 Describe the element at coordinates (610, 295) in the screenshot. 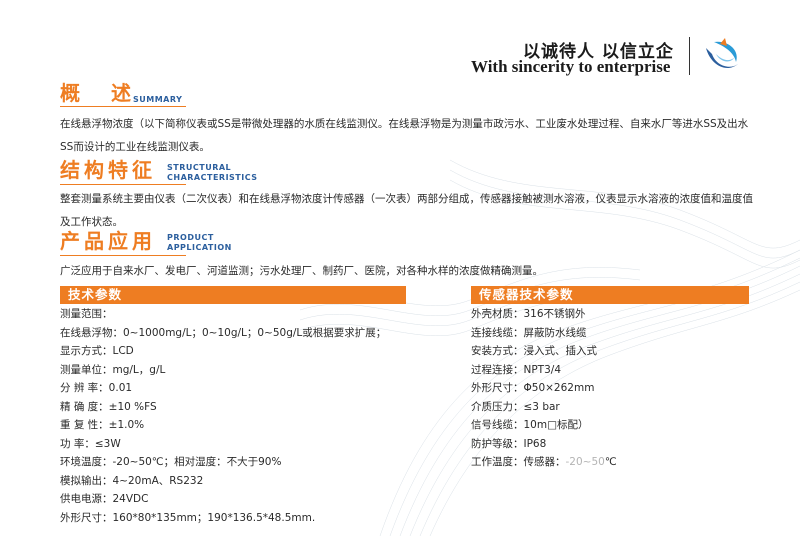

I see `sensor-params-bar: 传感器技术参数` at that location.